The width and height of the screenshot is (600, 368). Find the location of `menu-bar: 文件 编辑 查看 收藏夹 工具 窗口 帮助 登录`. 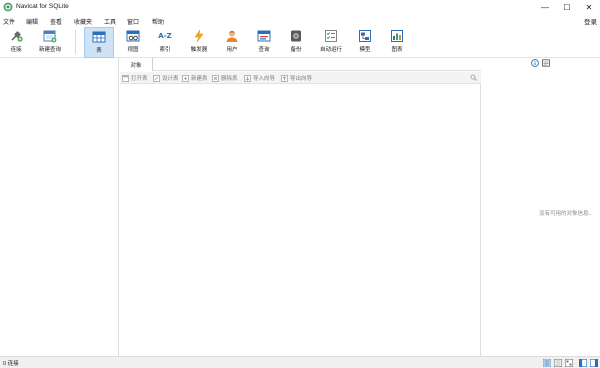

menu-bar: 文件 编辑 查看 收藏夹 工具 窗口 帮助 登录 is located at coordinates (300, 21).